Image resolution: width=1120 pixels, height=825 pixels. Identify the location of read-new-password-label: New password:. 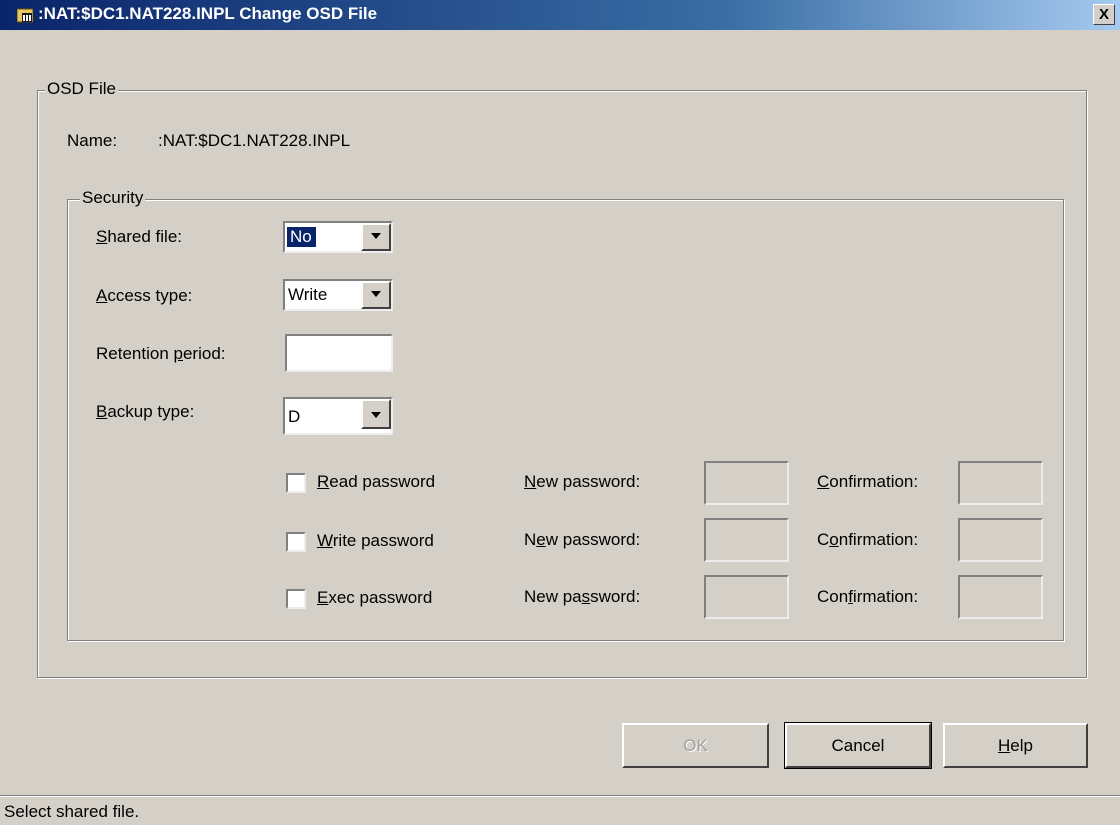
(582, 481).